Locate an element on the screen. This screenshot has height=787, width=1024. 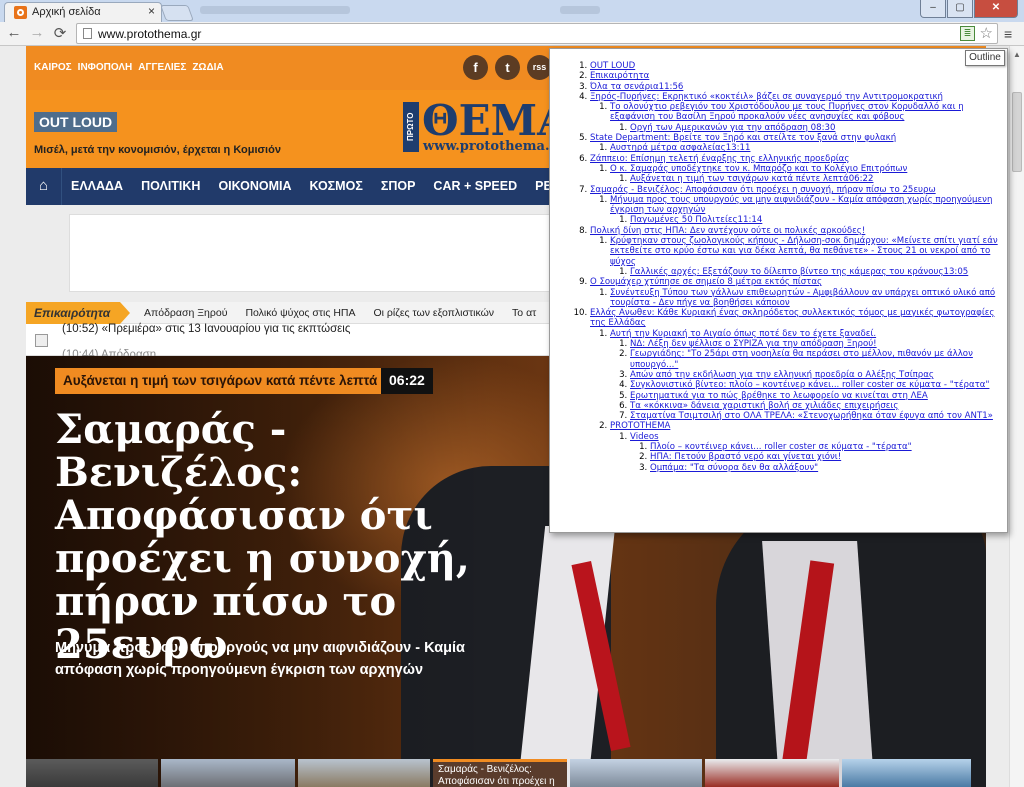
outloud-badge: OUT LOUD is located at coordinates (76, 122).